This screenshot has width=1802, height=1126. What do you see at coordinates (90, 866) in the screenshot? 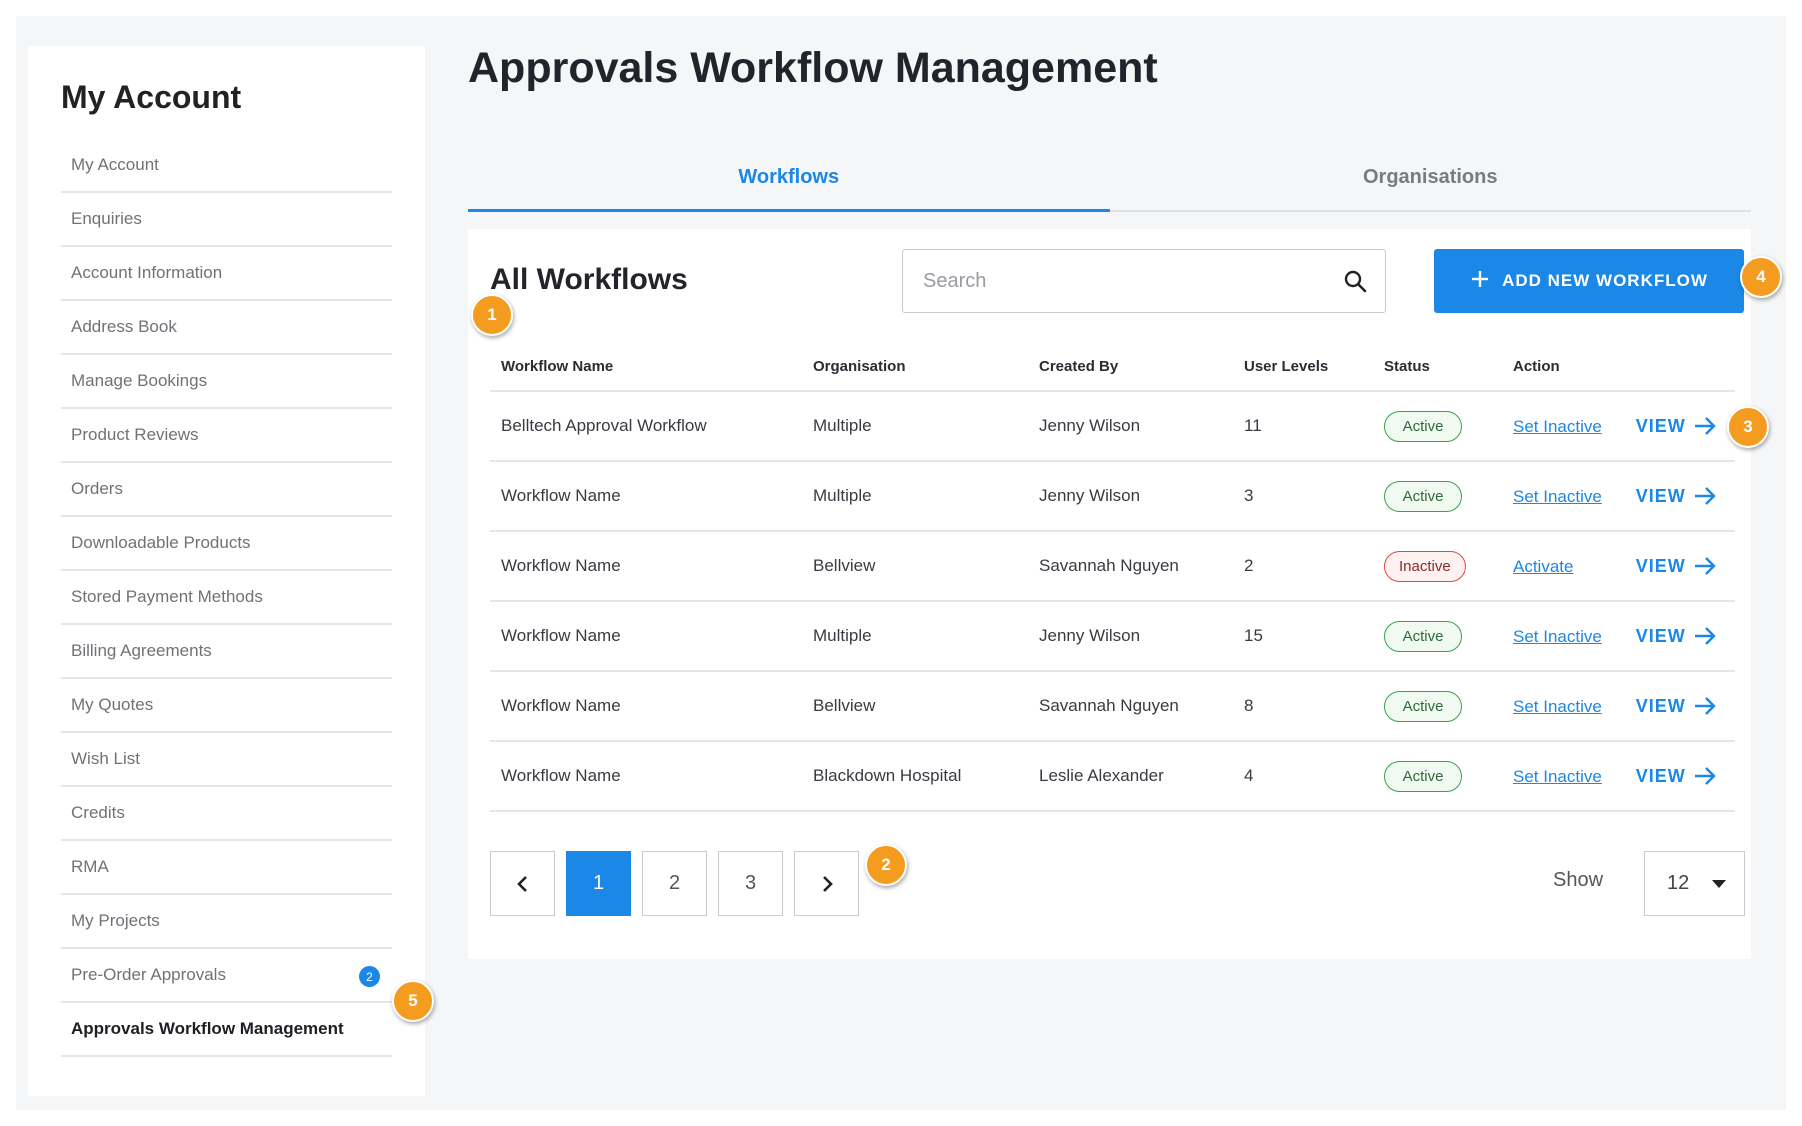
I see `sidebar-item-label: RMA` at bounding box center [90, 866].